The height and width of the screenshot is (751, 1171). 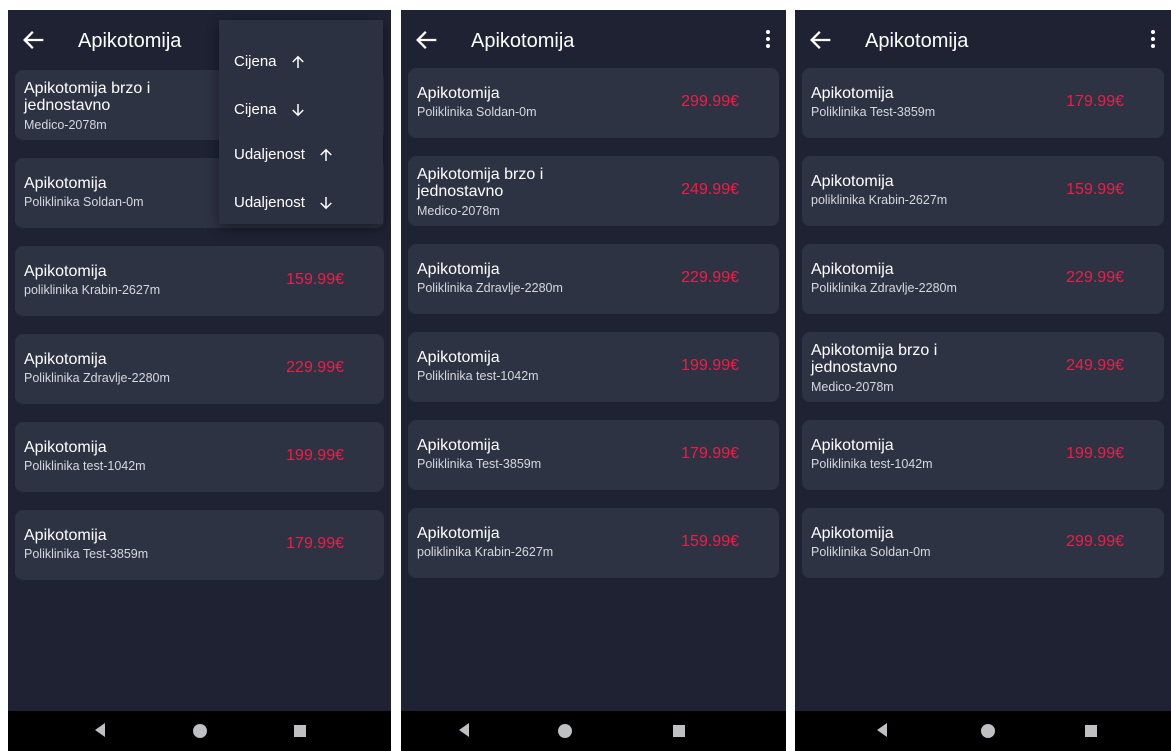 I want to click on sort-price-desc: Cijena, so click(x=270, y=110).